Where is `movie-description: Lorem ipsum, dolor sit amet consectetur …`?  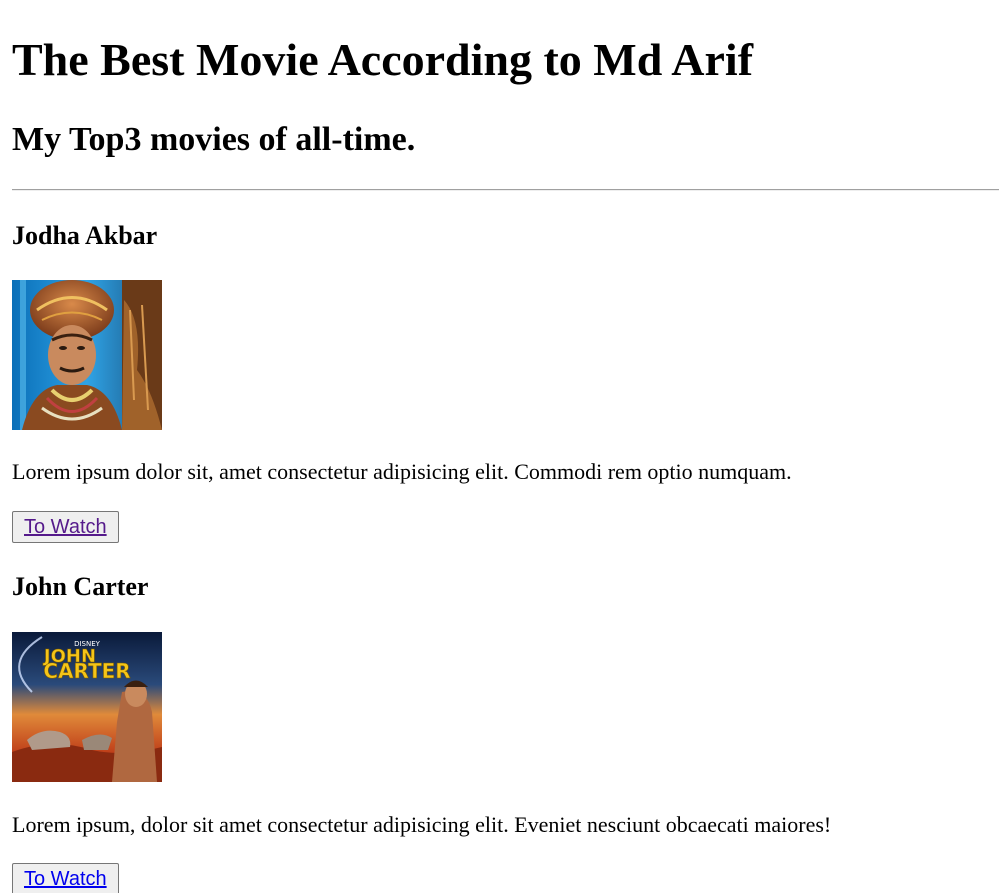 movie-description: Lorem ipsum, dolor sit amet consectetur … is located at coordinates (422, 824).